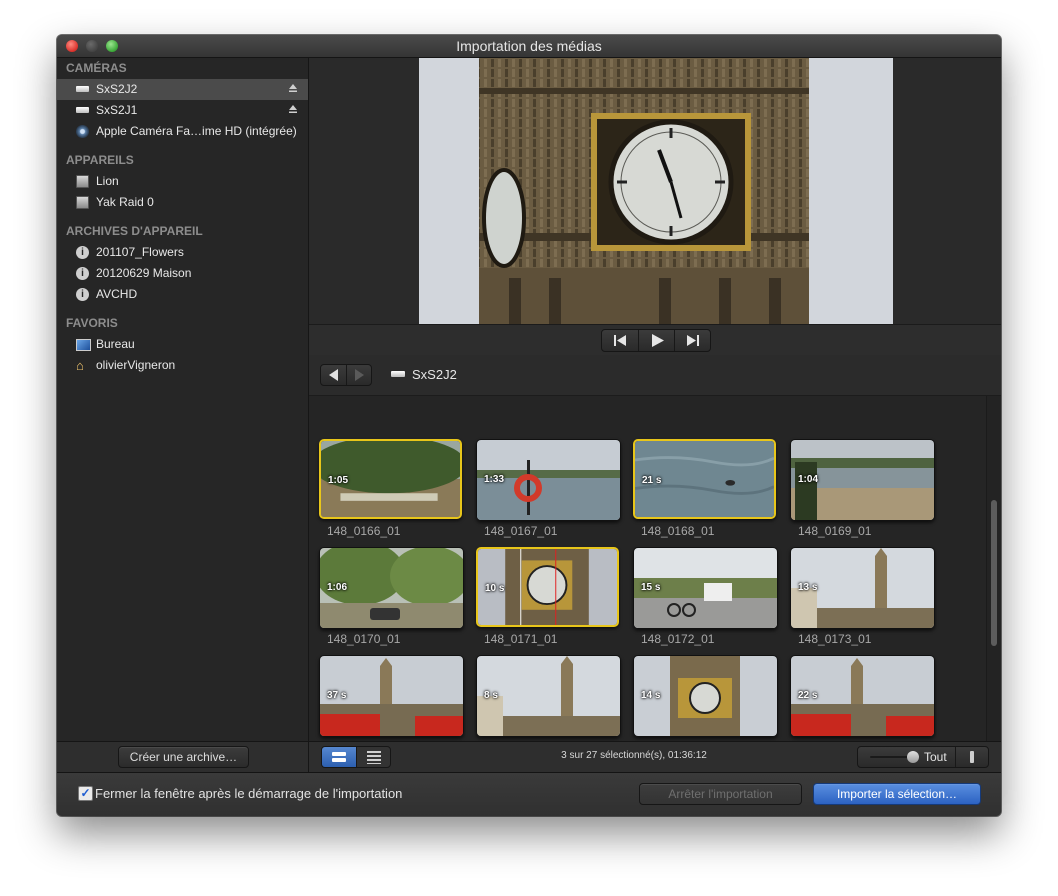  Describe the element at coordinates (359, 375) in the screenshot. I see `forward-arrow-icon` at that location.